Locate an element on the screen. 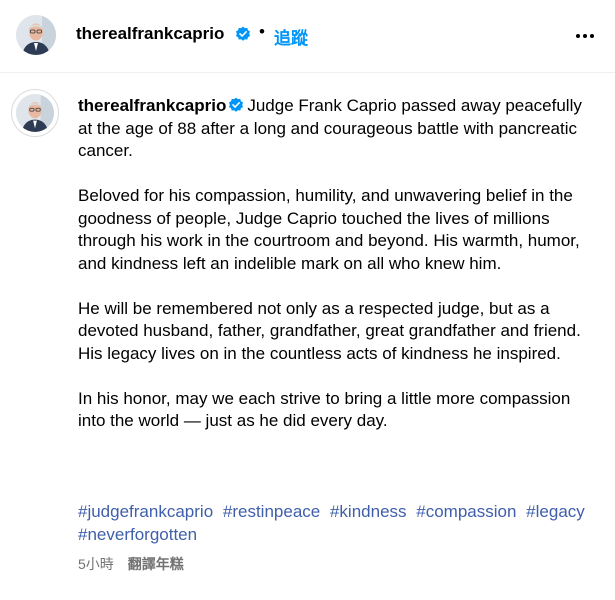 Image resolution: width=615 pixels, height=600 pixels. hashtag-link: #judgefrankcaprio is located at coordinates (145, 511).